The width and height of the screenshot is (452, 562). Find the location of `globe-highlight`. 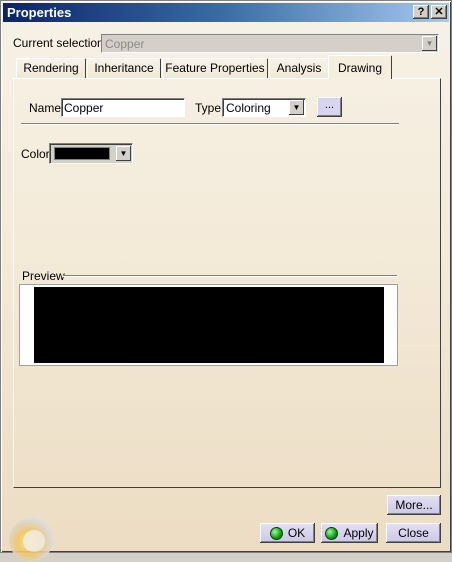

globe-highlight is located at coordinates (34, 541).